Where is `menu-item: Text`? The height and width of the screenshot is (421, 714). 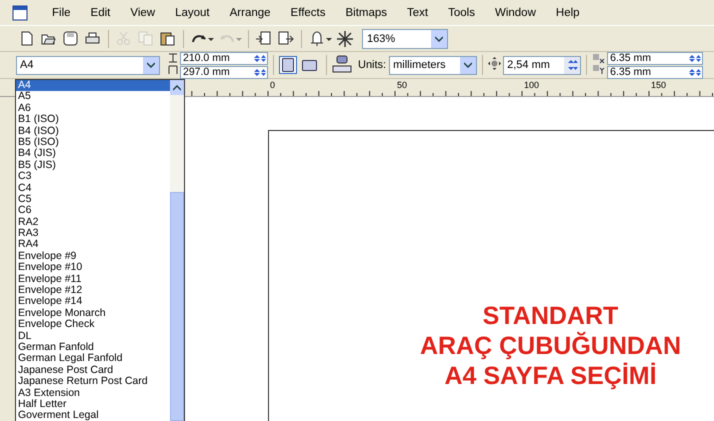
menu-item: Text is located at coordinates (417, 12).